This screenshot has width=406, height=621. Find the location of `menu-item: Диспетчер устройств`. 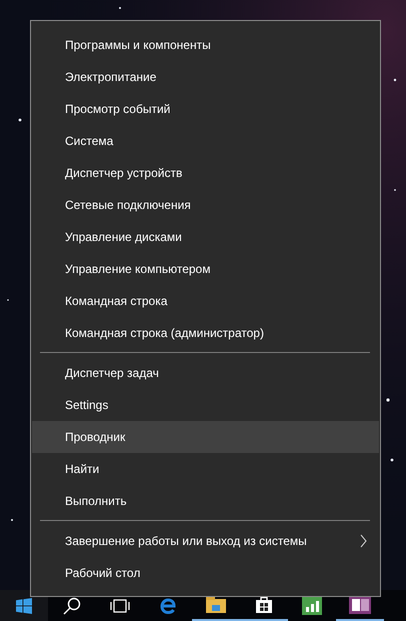

menu-item: Диспетчер устройств is located at coordinates (205, 173).